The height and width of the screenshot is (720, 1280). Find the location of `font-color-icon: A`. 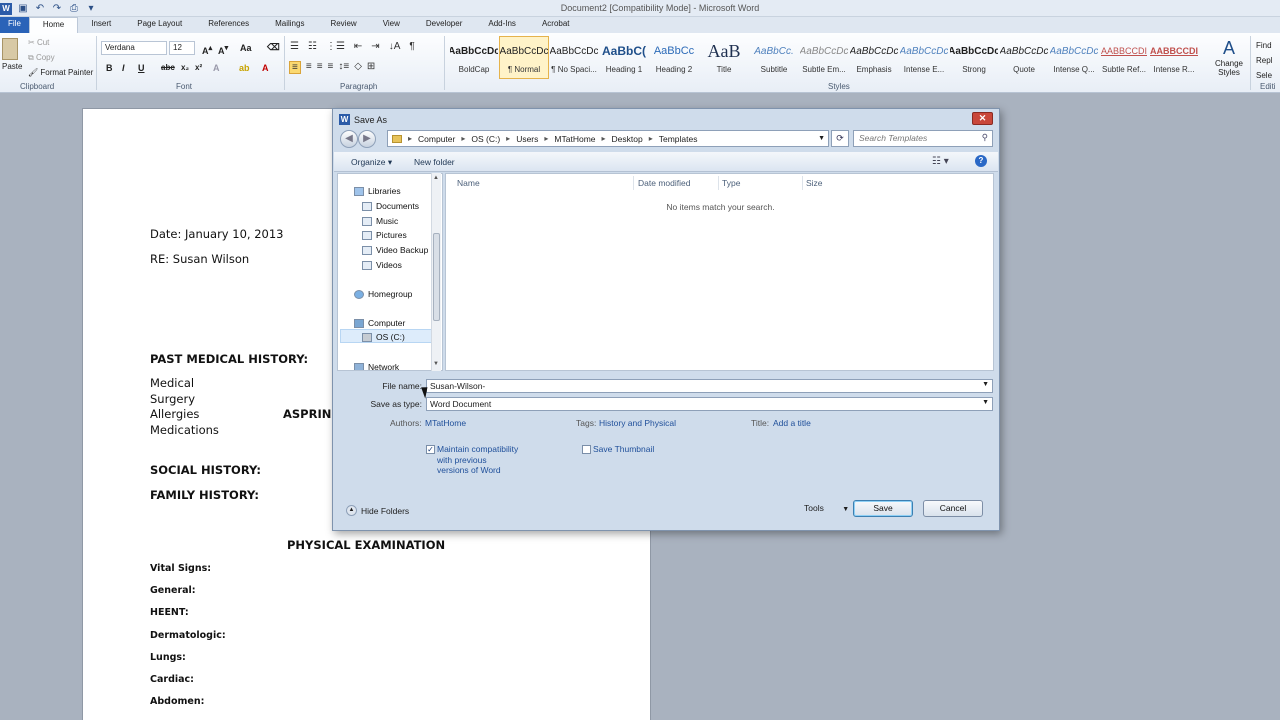

font-color-icon: A is located at coordinates (265, 68).